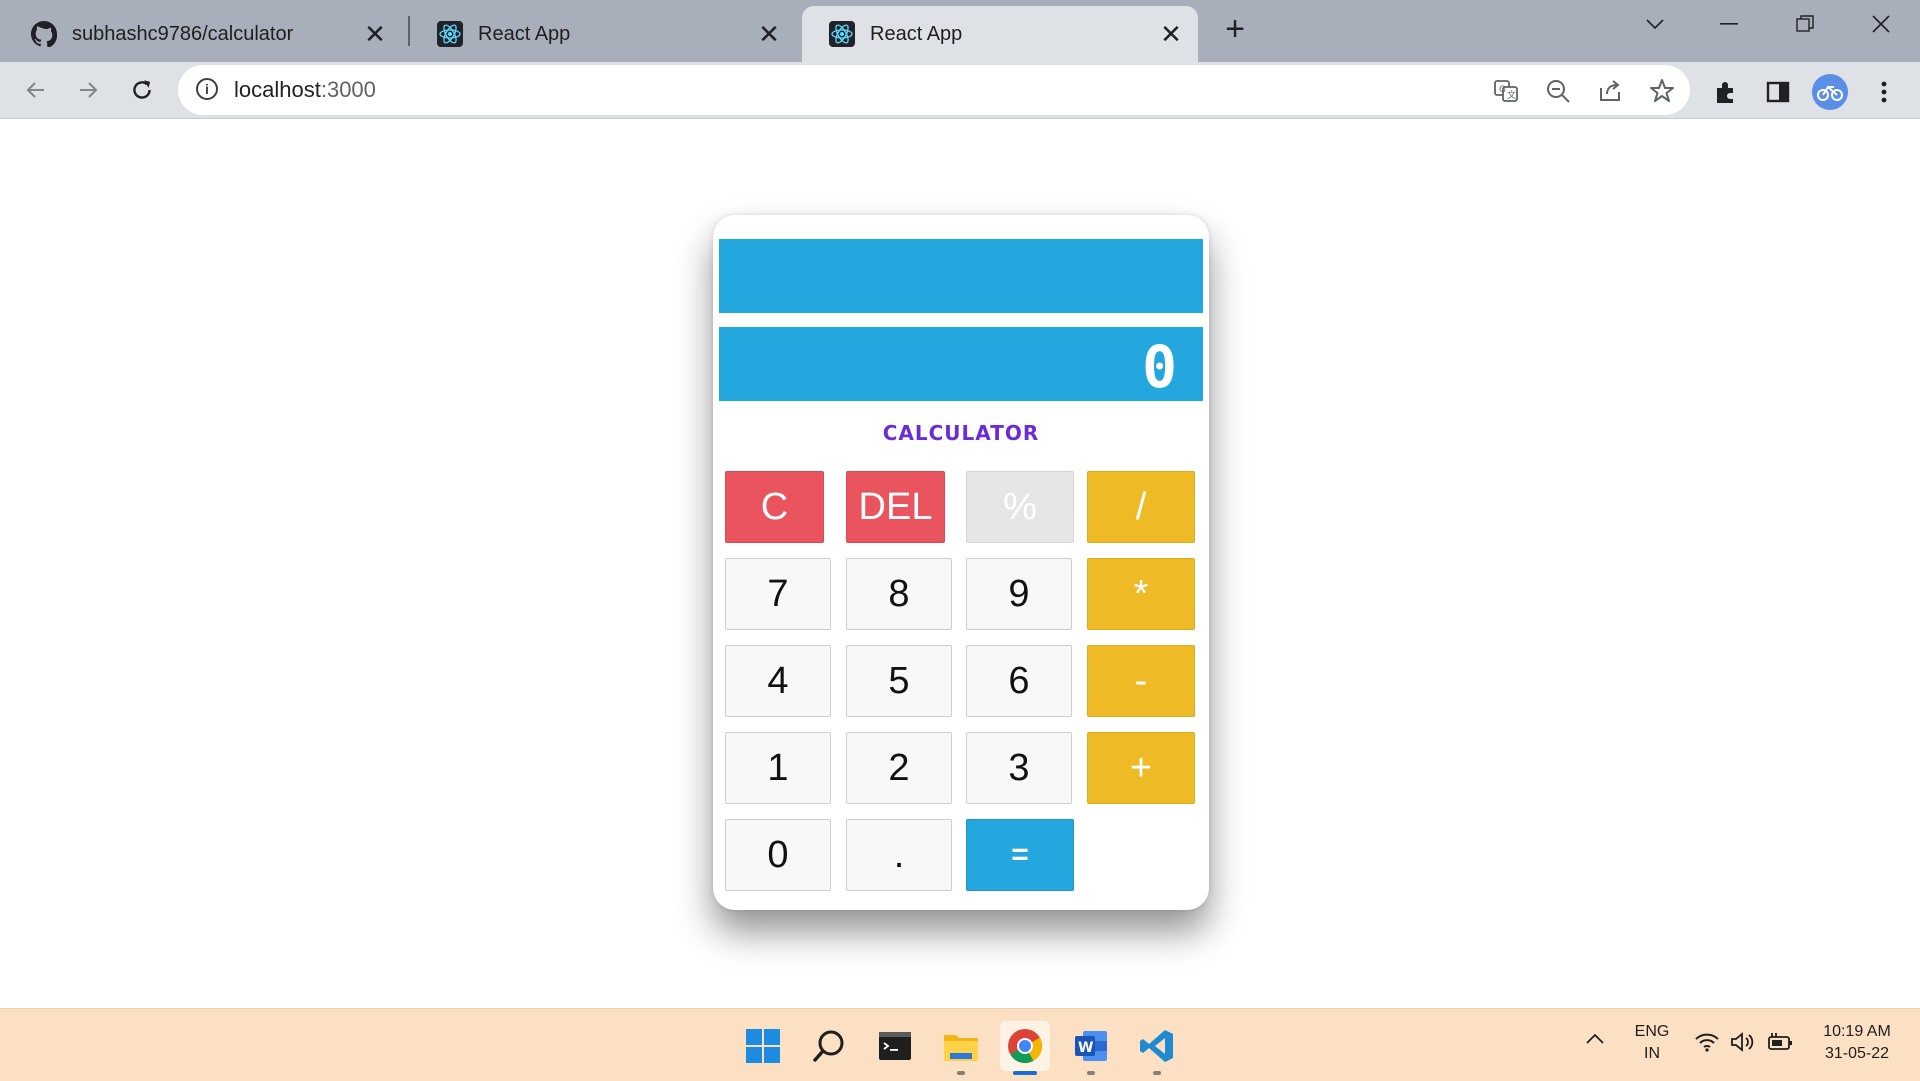  Describe the element at coordinates (778, 855) in the screenshot. I see `digit-0-button: 0` at that location.